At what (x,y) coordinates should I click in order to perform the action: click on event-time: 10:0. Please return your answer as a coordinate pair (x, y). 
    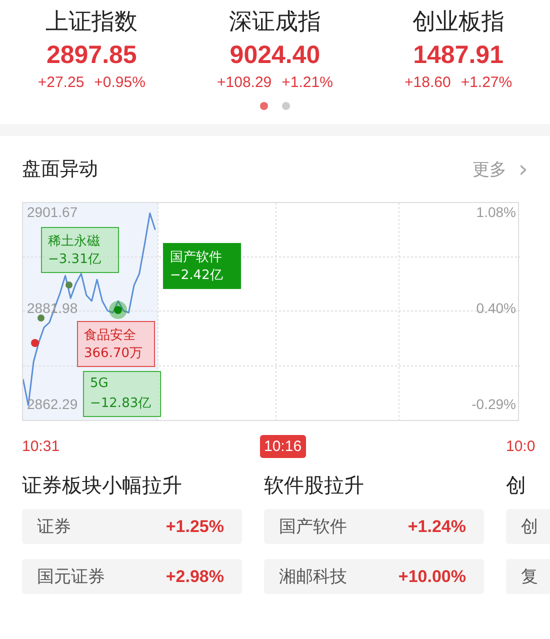
    Looking at the image, I should click on (521, 446).